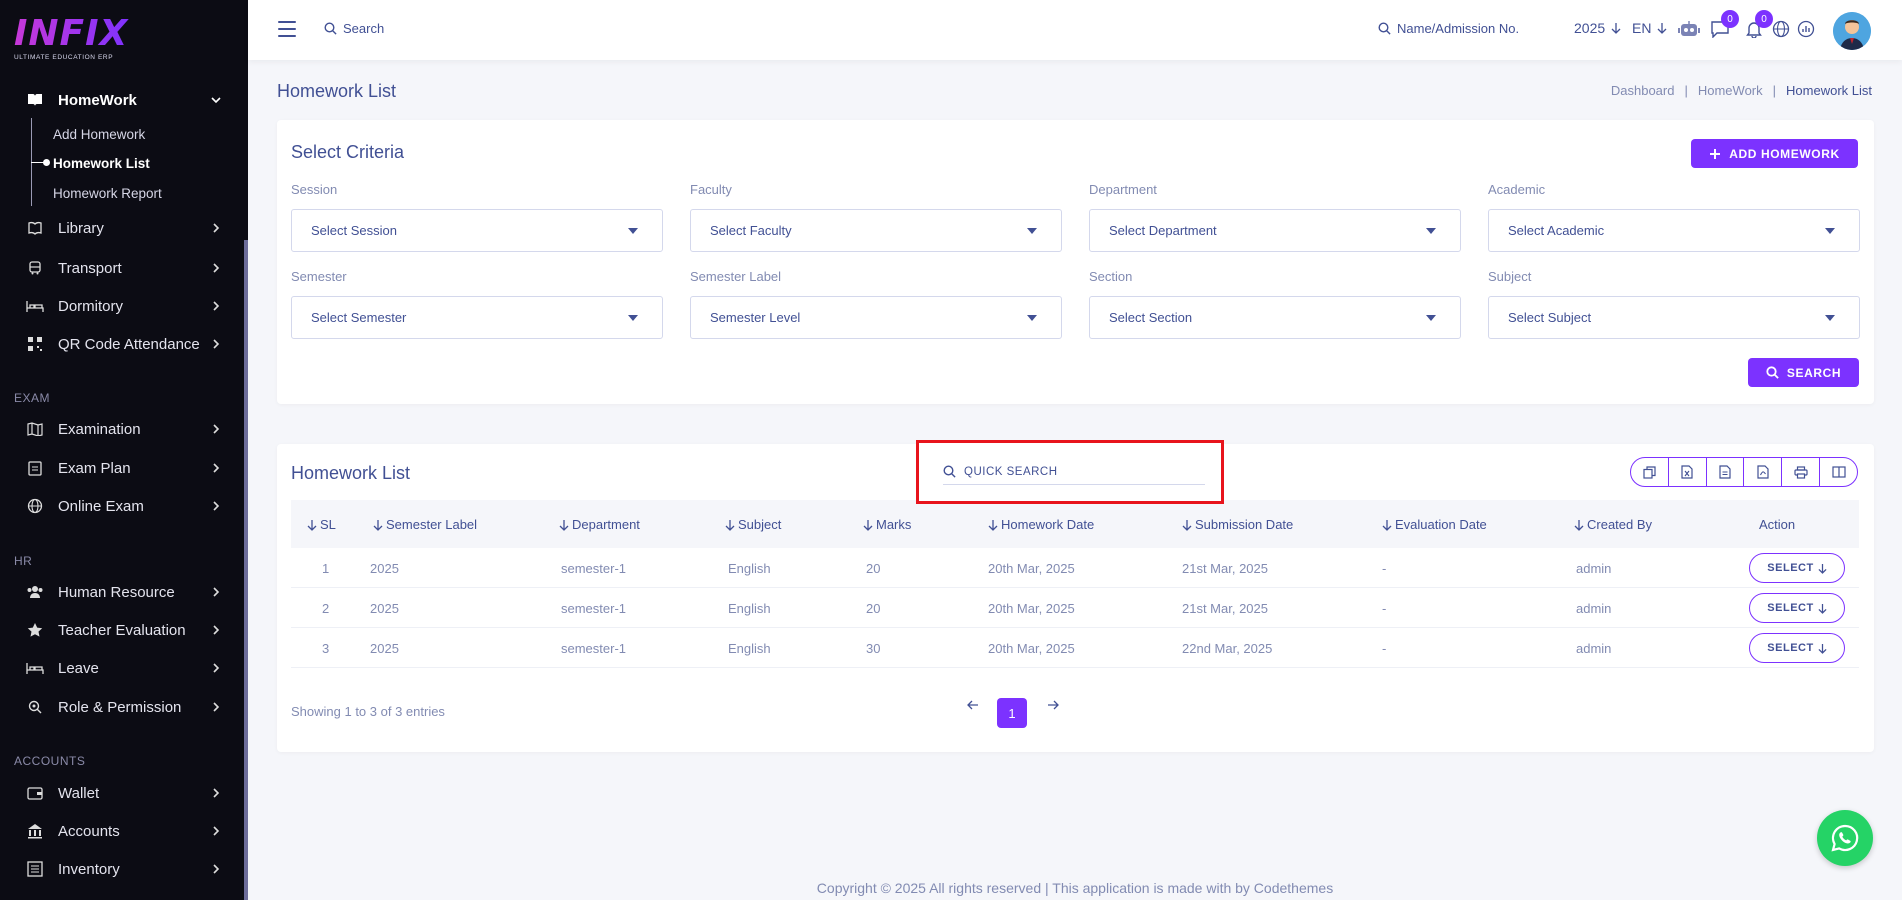 This screenshot has width=1902, height=900. What do you see at coordinates (122, 793) in the screenshot?
I see `sidebar-item-wallet: Wallet` at bounding box center [122, 793].